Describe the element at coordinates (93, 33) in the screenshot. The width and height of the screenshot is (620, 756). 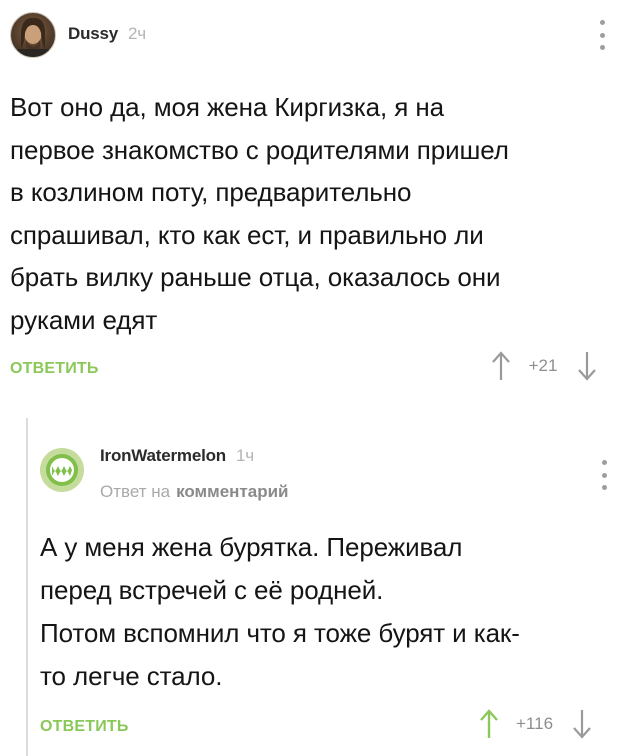
I see `author-name: Dussy` at that location.